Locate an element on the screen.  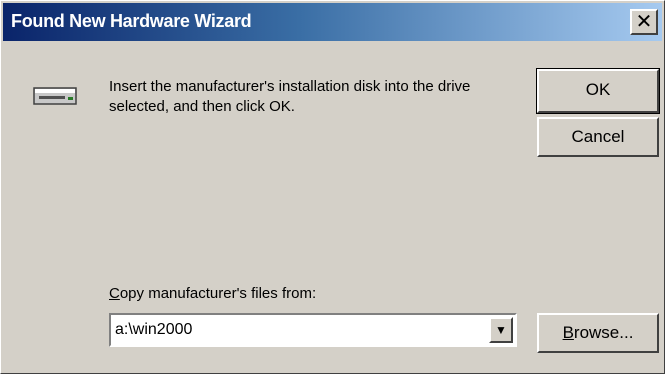
close-button: ✕ is located at coordinates (644, 22).